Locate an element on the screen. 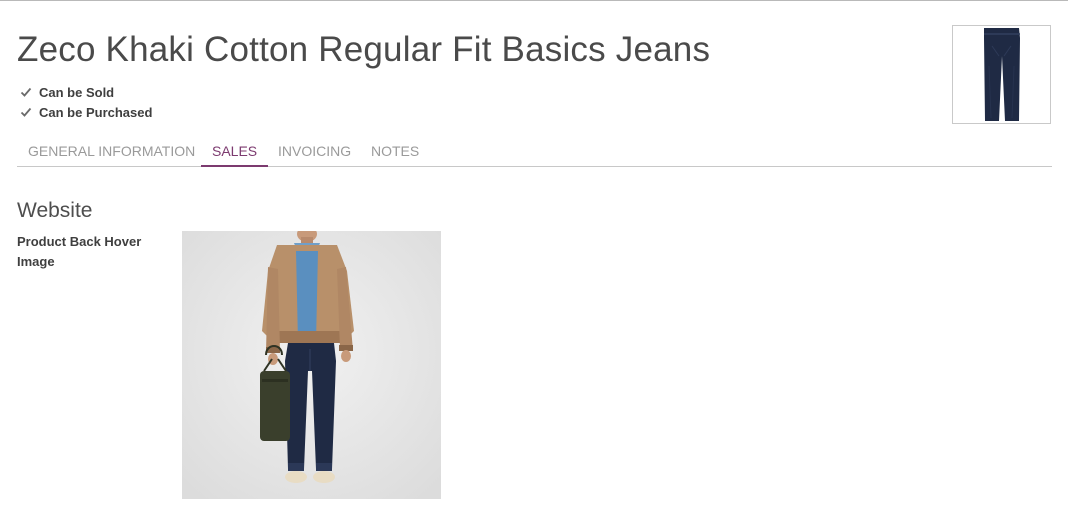 The width and height of the screenshot is (1068, 510). can-be-purchased-label: Can be Purchased is located at coordinates (96, 112).